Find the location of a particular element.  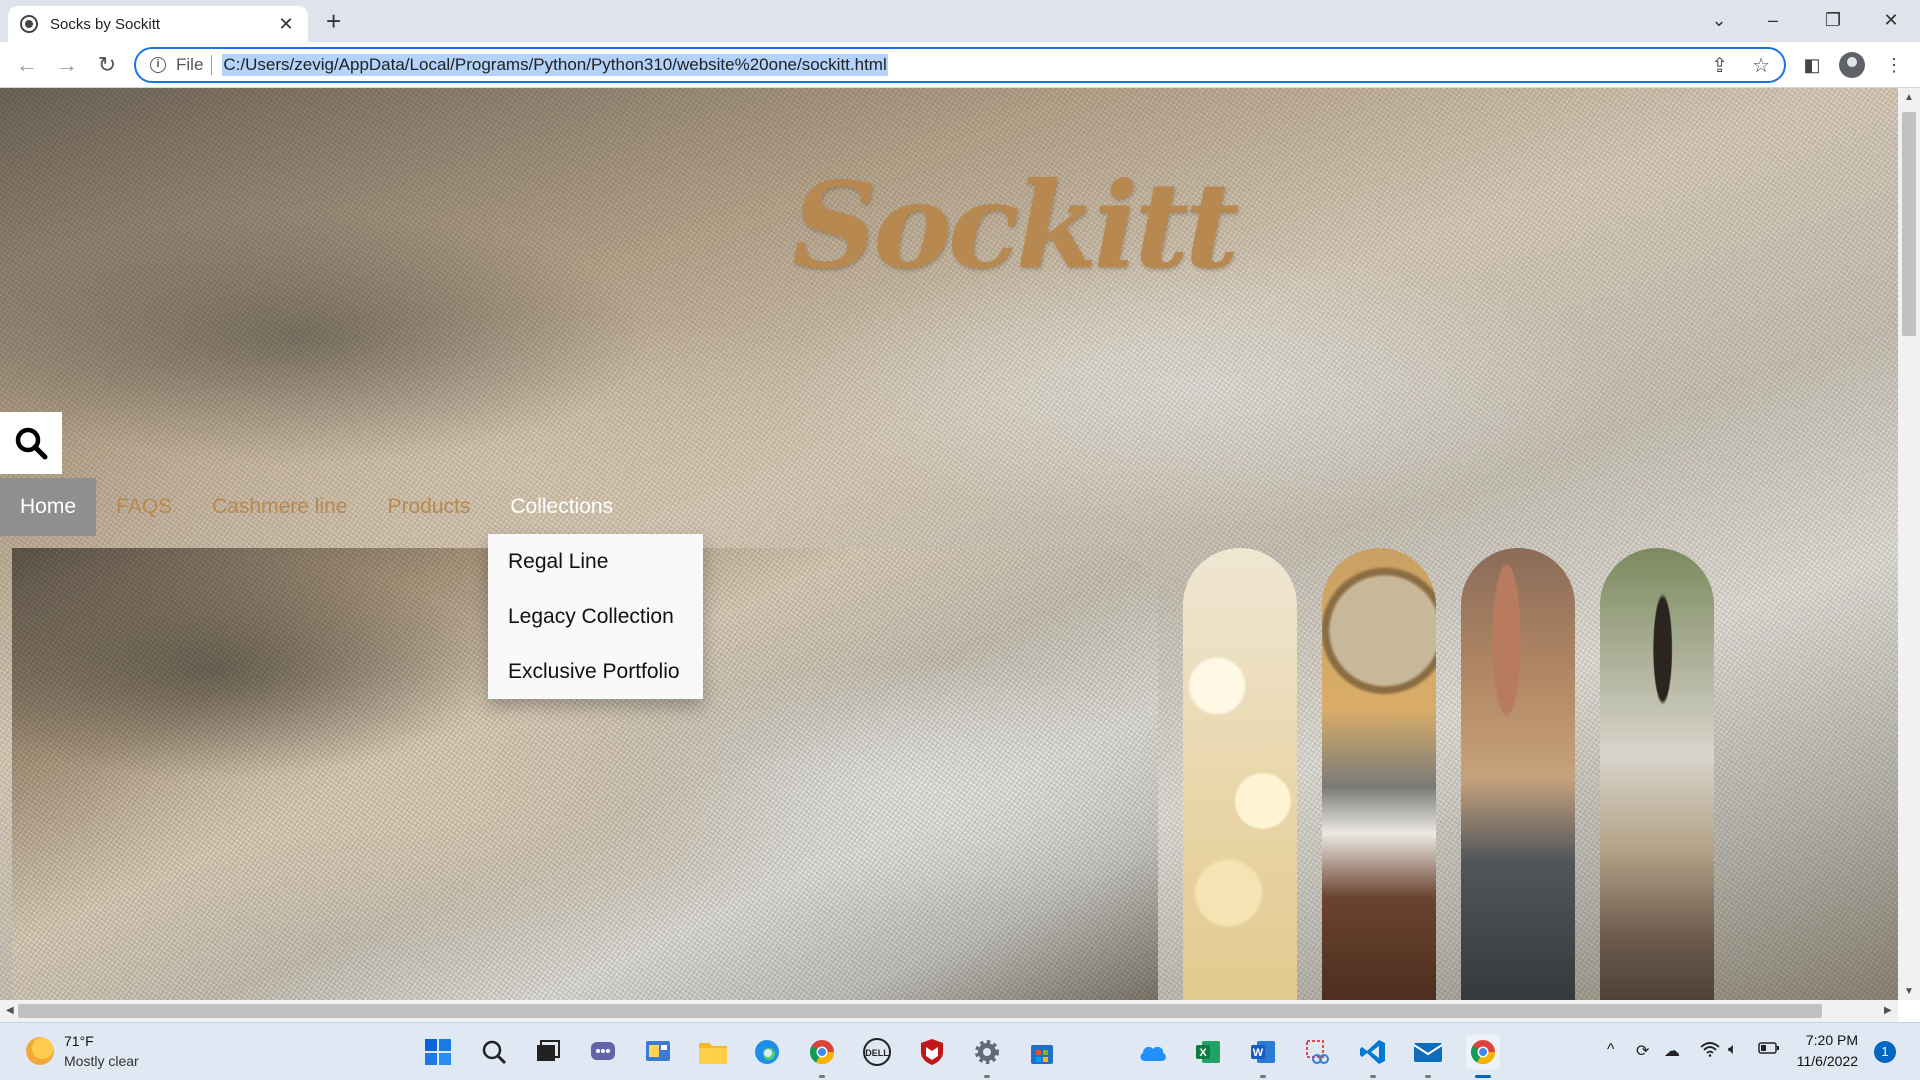

browser-tab: Socks by Sockitt ✕ is located at coordinates (158, 24).